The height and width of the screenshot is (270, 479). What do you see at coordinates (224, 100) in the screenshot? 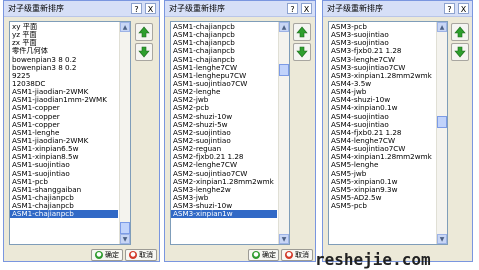
I see `list-item: ASM2-jwb` at bounding box center [224, 100].